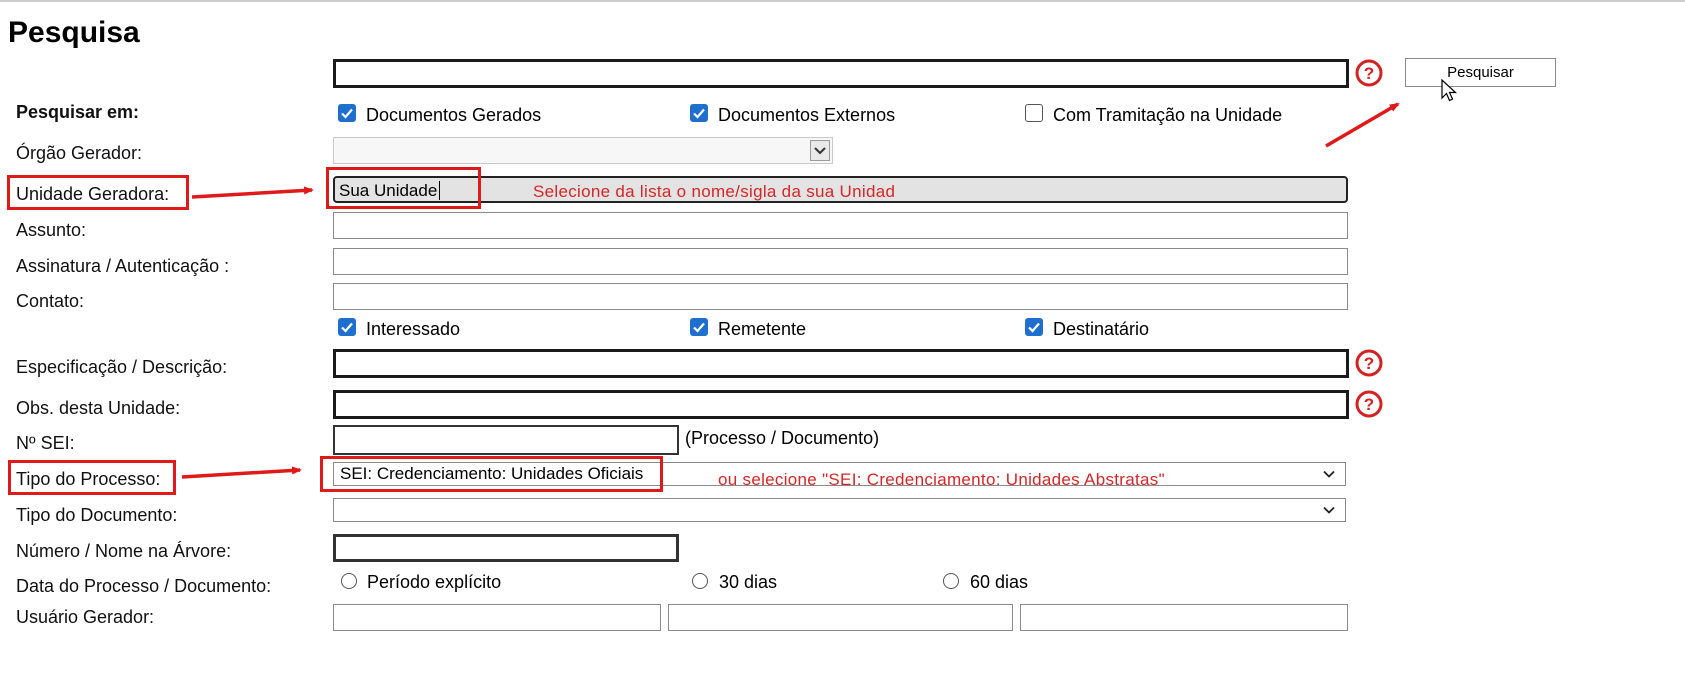 The image size is (1685, 698). What do you see at coordinates (252, 192) in the screenshot?
I see `arrow-to-unidade-field` at bounding box center [252, 192].